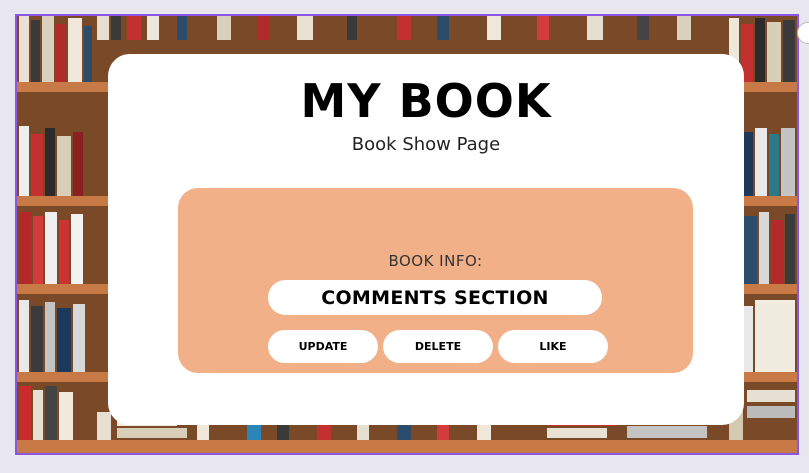 This screenshot has height=473, width=809. What do you see at coordinates (435, 261) in the screenshot?
I see `book-info-label: BOOK INFO:` at bounding box center [435, 261].